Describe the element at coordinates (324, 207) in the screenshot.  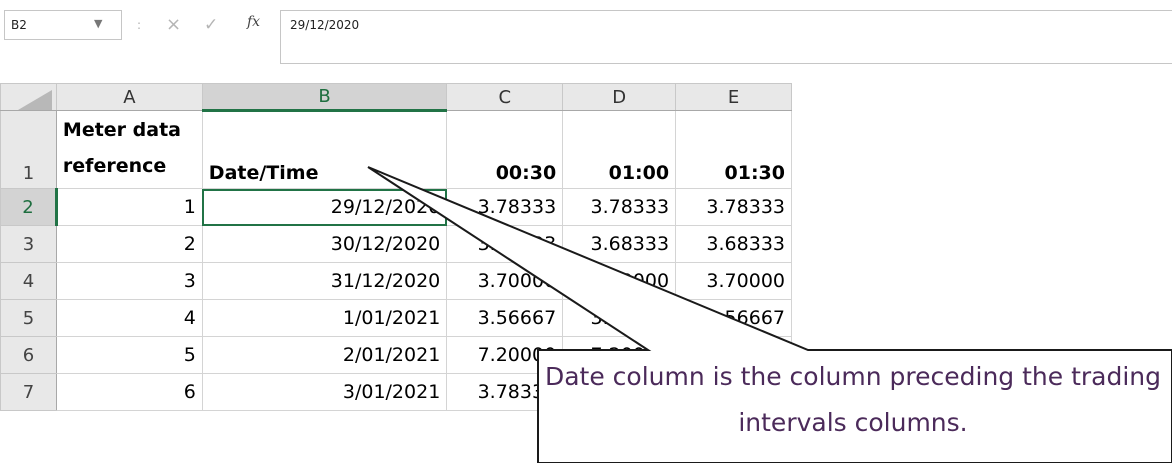
I see `cell-b2-active: 29/12/2020` at that location.